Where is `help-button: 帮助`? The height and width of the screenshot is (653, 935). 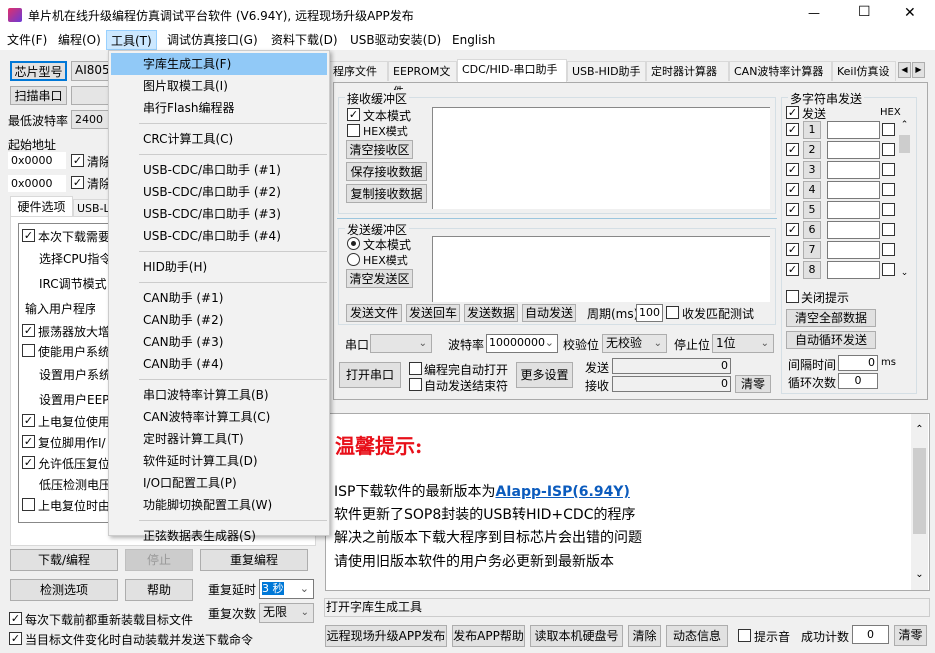
help-button: 帮助 is located at coordinates (159, 590).